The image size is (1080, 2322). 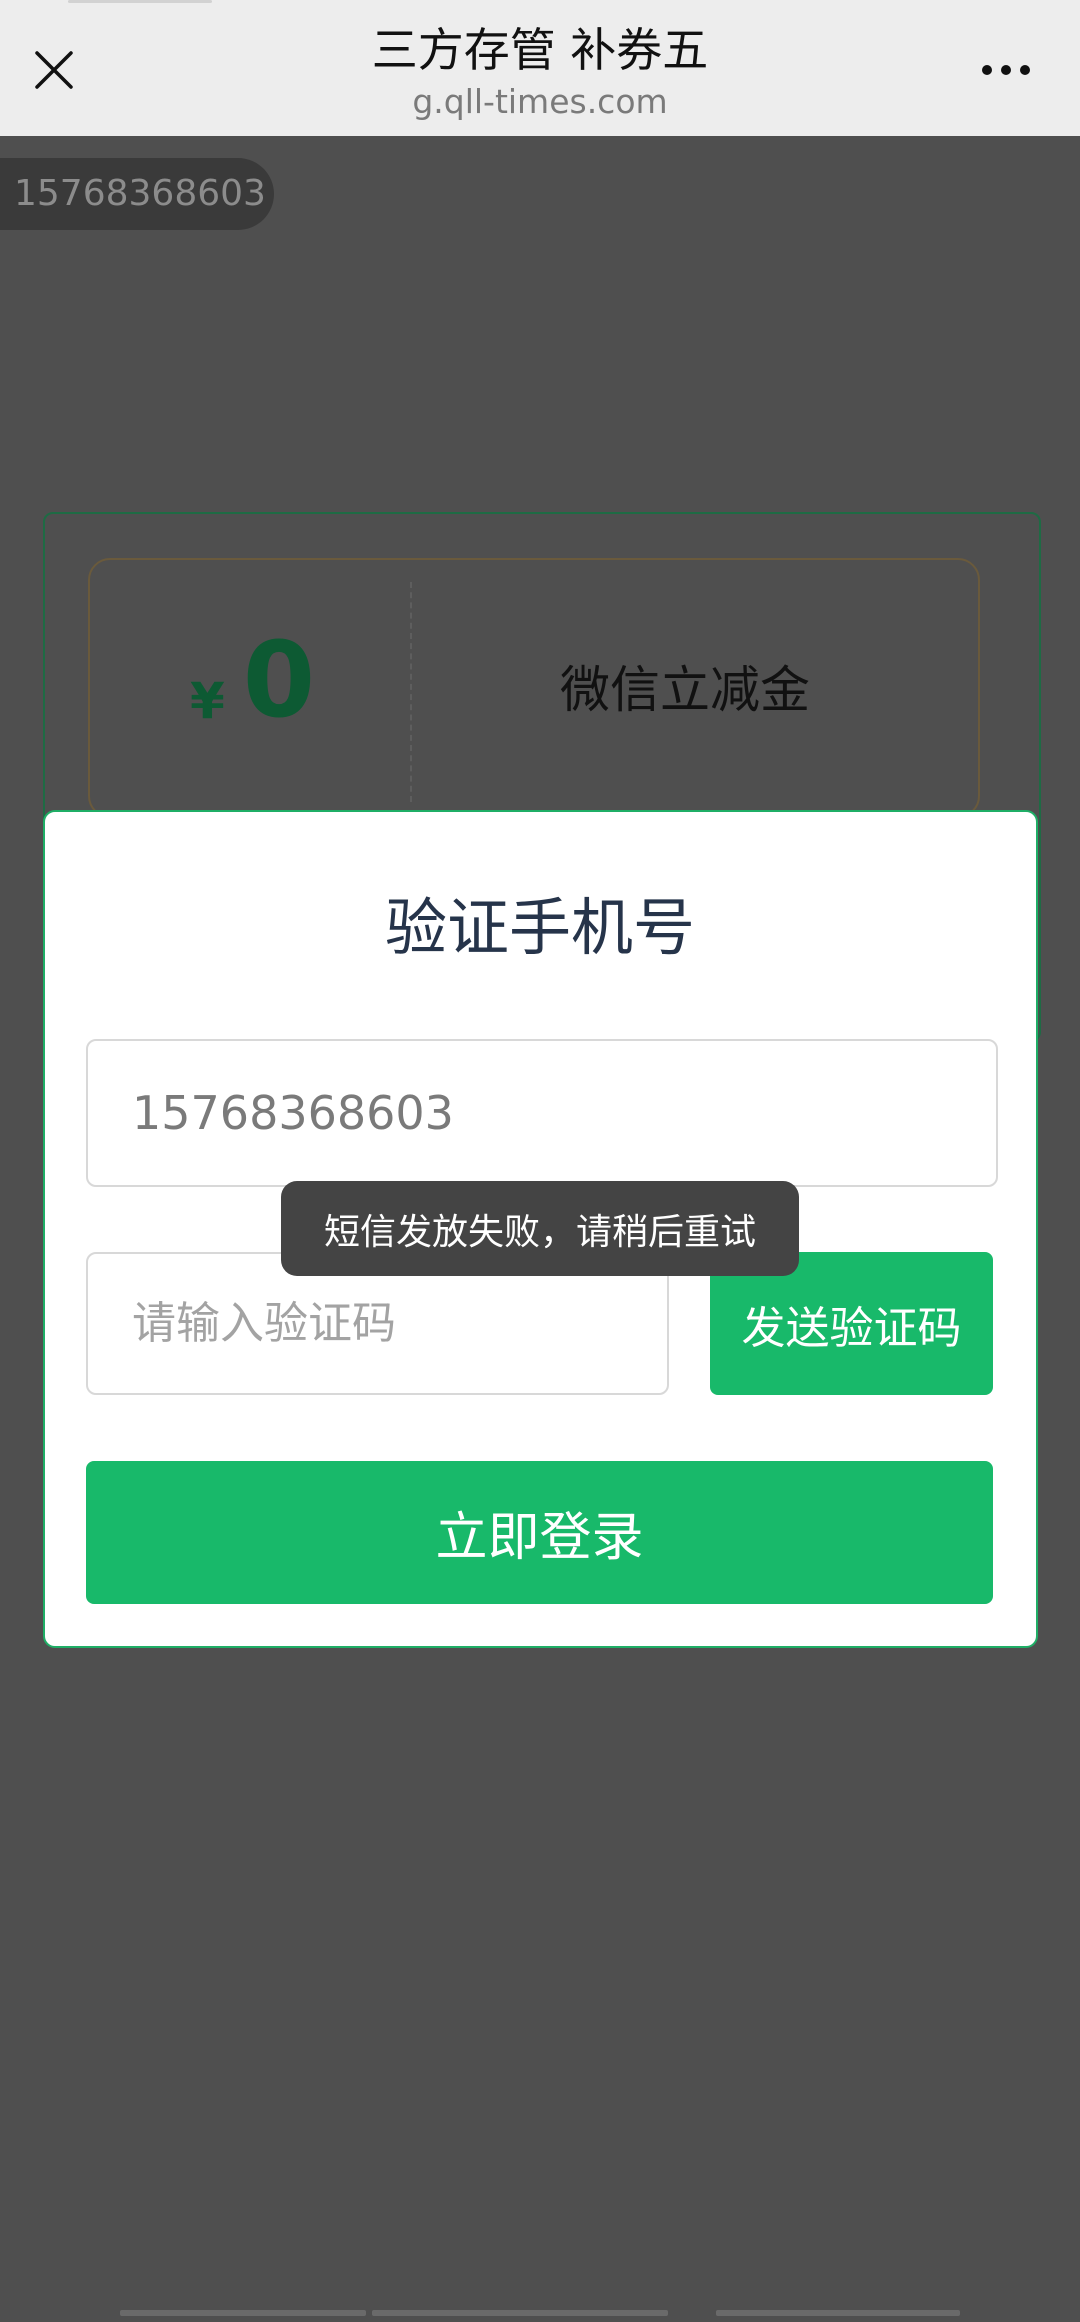 I want to click on page-url: g.qll-times.com, so click(x=540, y=101).